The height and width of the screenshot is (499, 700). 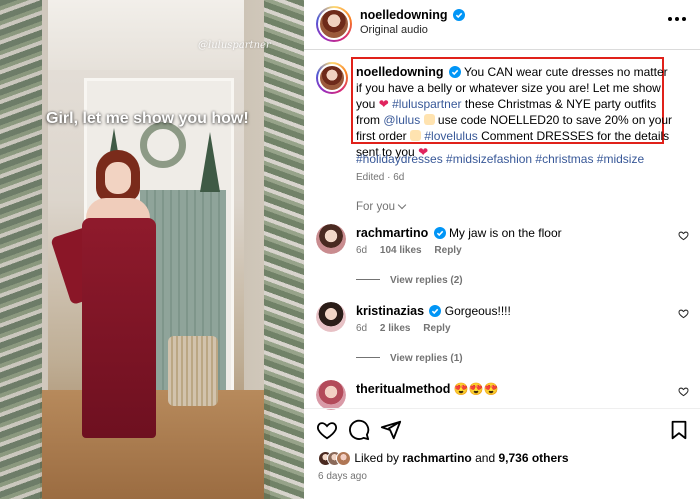 What do you see at coordinates (395, 328) in the screenshot?
I see `comment-likes: 2 likes` at bounding box center [395, 328].